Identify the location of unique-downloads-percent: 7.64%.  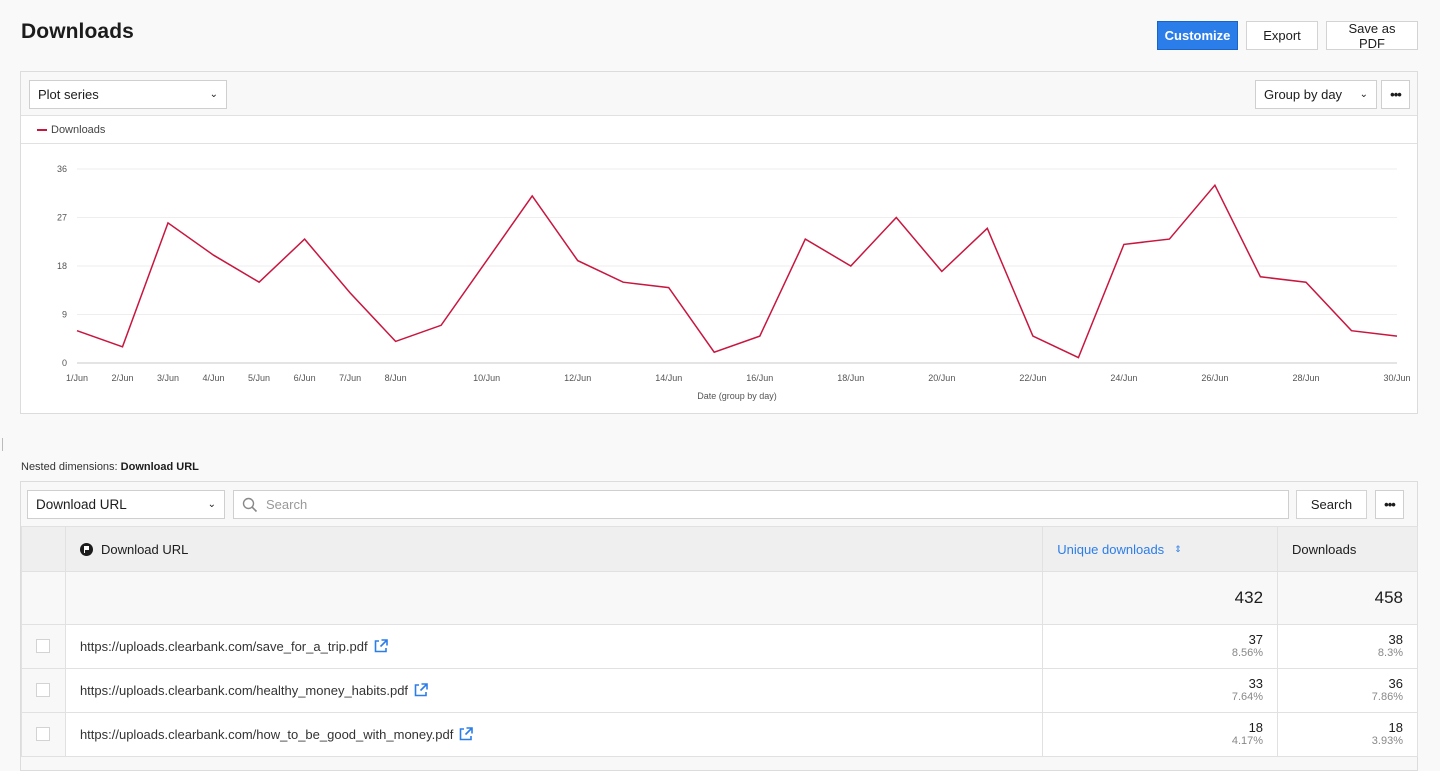
(1247, 697).